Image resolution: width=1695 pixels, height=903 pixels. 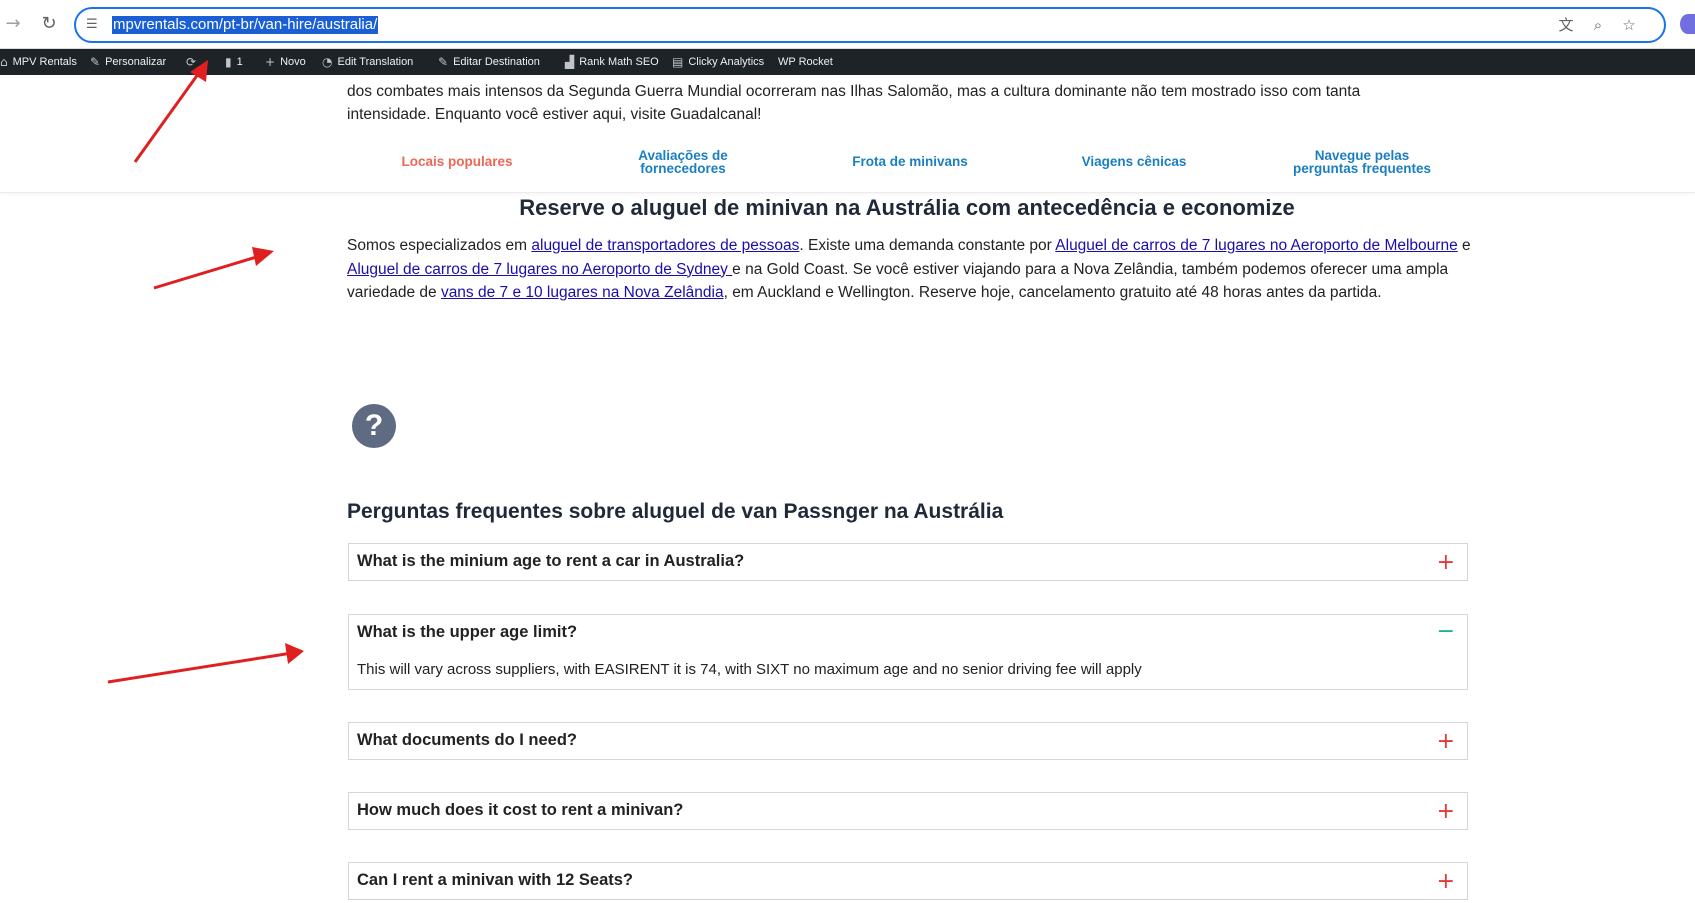 What do you see at coordinates (683, 168) in the screenshot?
I see `tab-label-line-2: fornecedores` at bounding box center [683, 168].